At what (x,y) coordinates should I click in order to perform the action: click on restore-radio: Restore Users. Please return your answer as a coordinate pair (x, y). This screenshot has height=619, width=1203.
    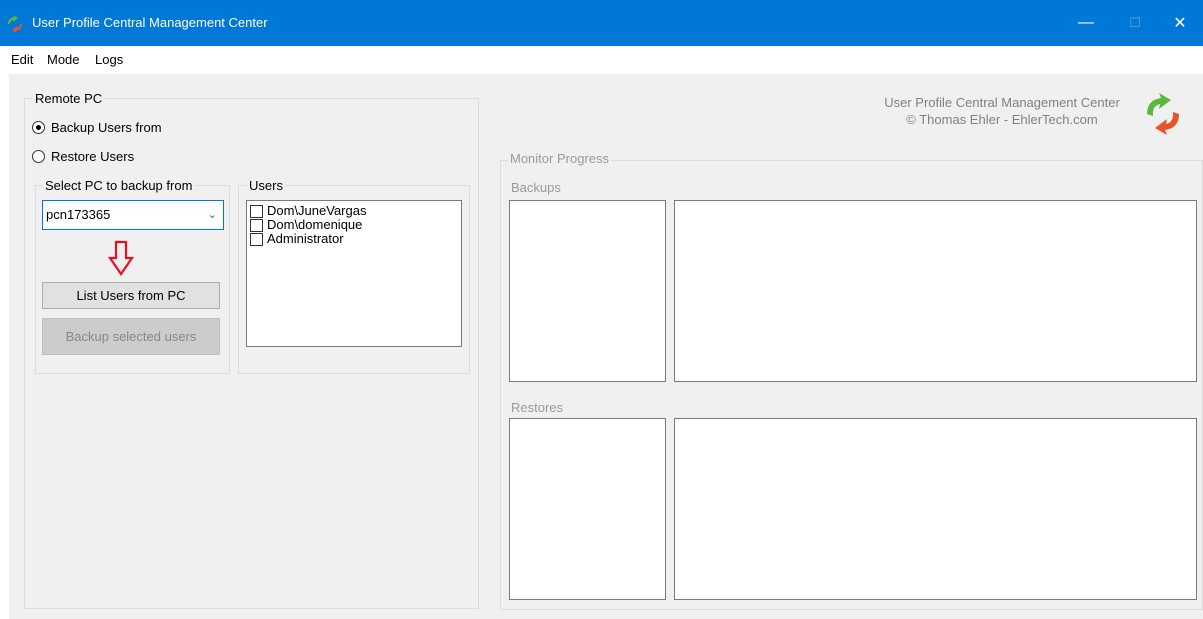
    Looking at the image, I should click on (83, 156).